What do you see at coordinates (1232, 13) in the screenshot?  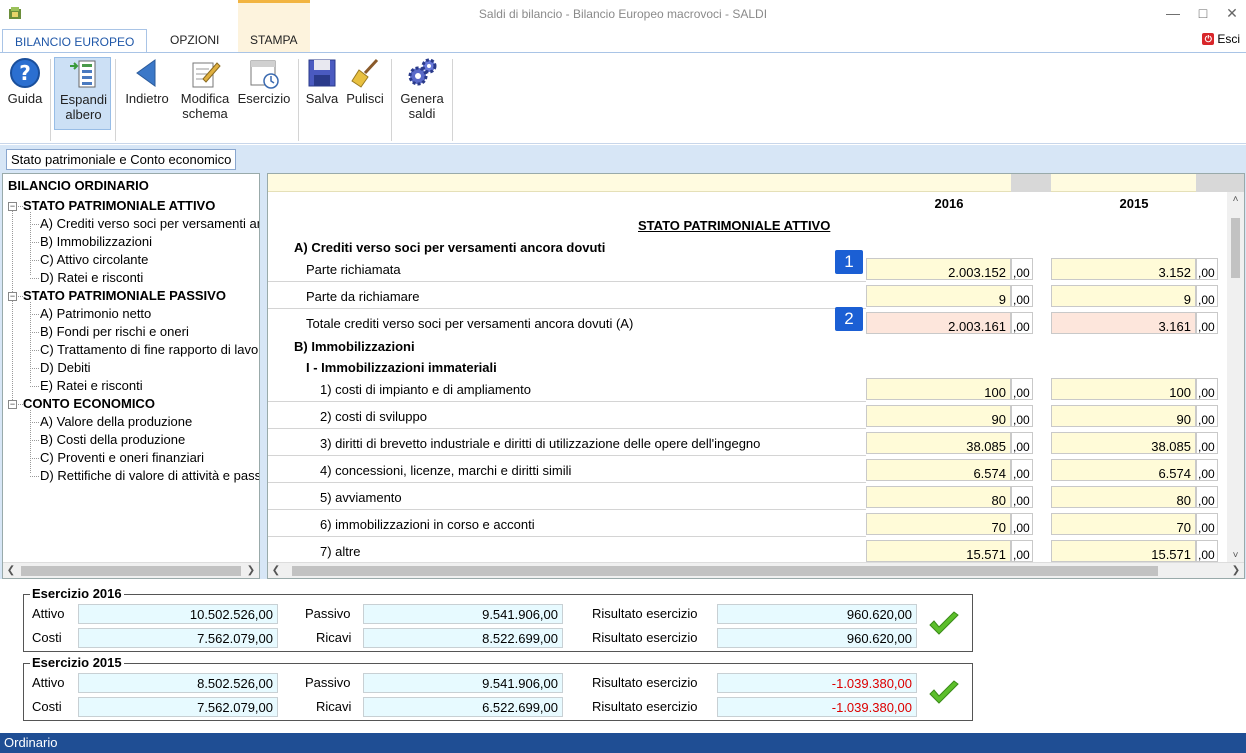 I see `close-button: ✕` at bounding box center [1232, 13].